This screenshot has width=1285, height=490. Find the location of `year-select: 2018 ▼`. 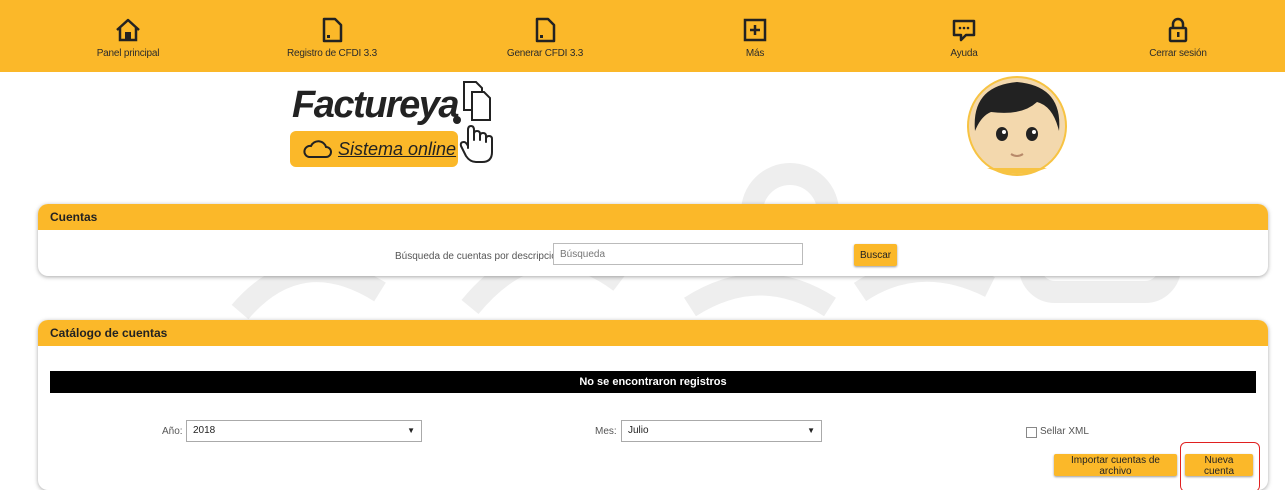

year-select: 2018 ▼ is located at coordinates (304, 431).